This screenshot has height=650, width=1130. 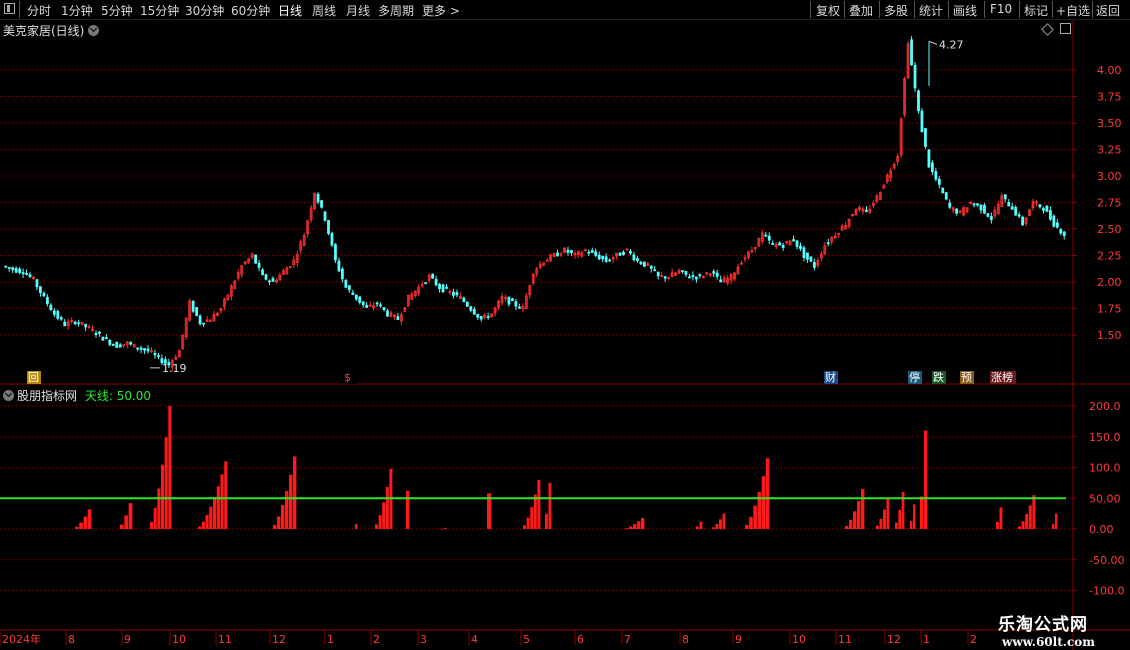 I want to click on y-tick-label: 1.50, so click(x=1109, y=335).